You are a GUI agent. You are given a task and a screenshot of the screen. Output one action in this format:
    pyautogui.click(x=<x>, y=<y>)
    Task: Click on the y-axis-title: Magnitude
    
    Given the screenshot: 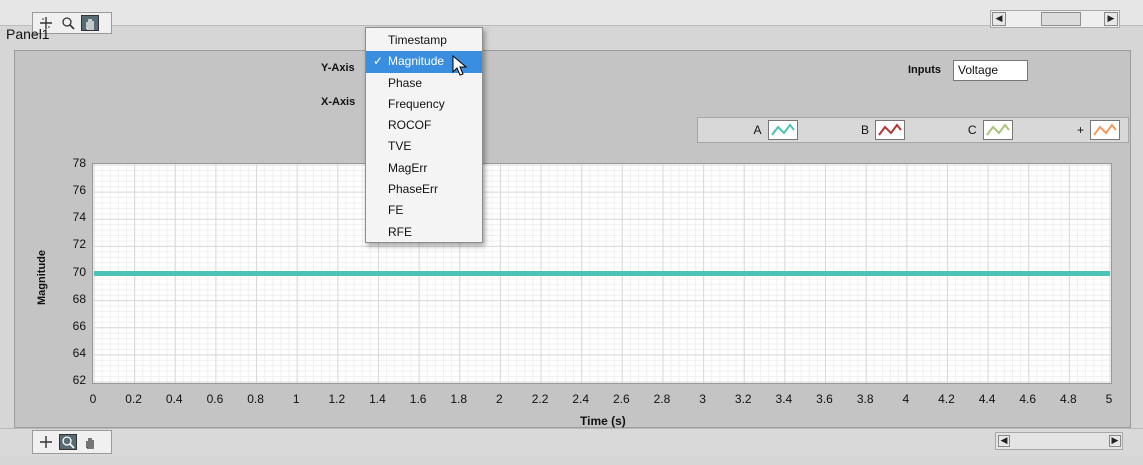 What is the action you would take?
    pyautogui.click(x=42, y=277)
    